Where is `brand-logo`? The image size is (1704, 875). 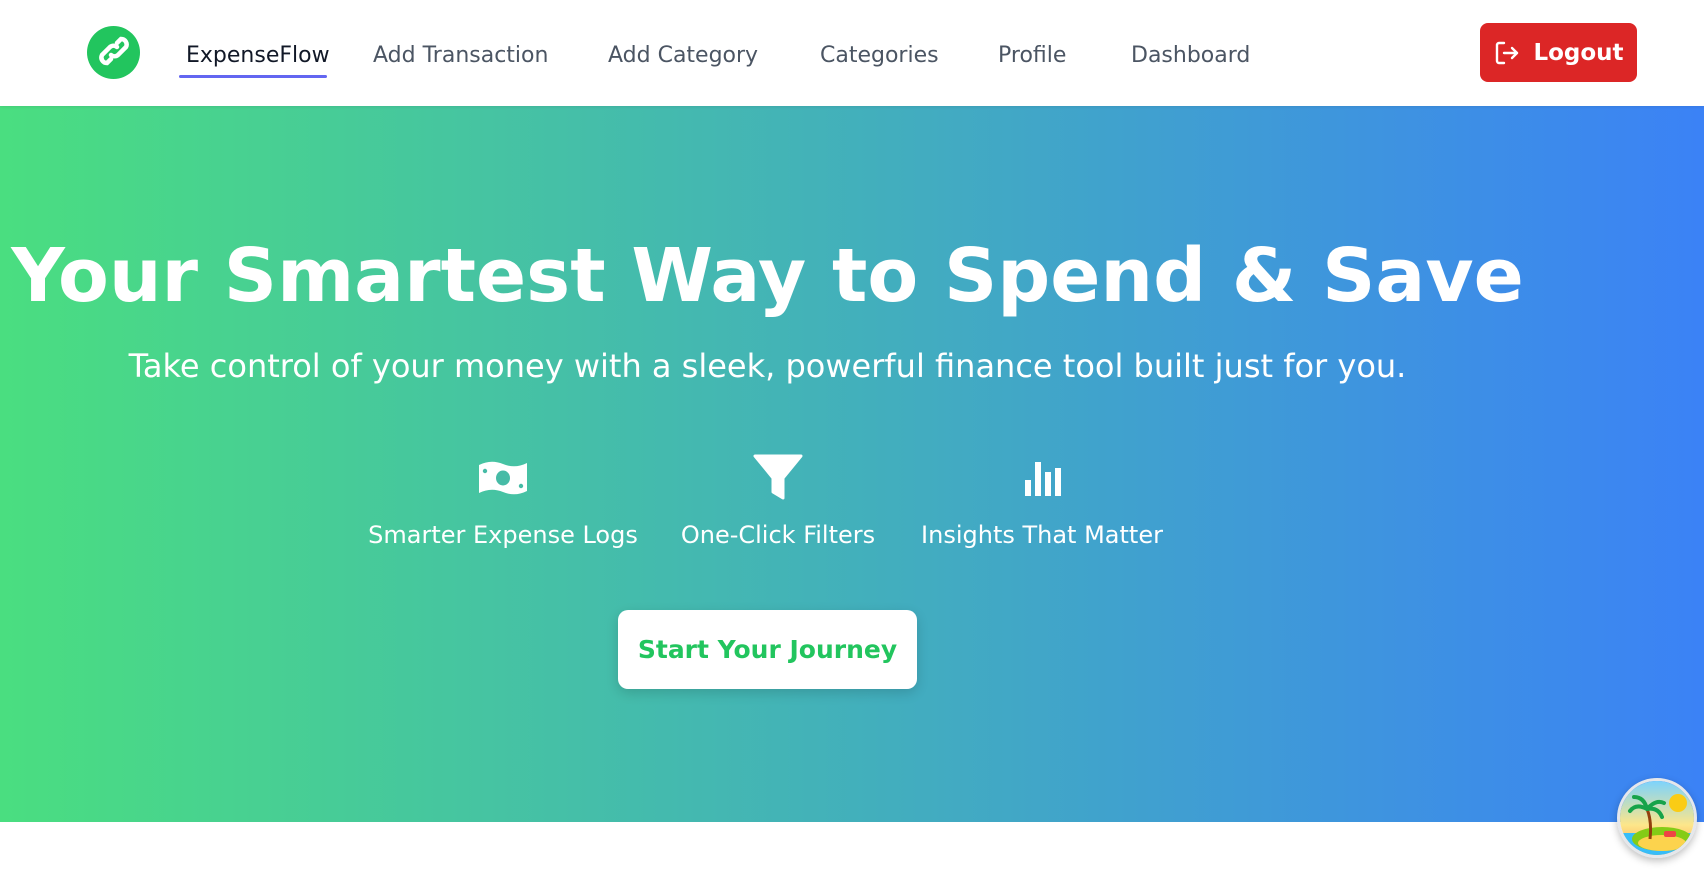
brand-logo is located at coordinates (113, 52).